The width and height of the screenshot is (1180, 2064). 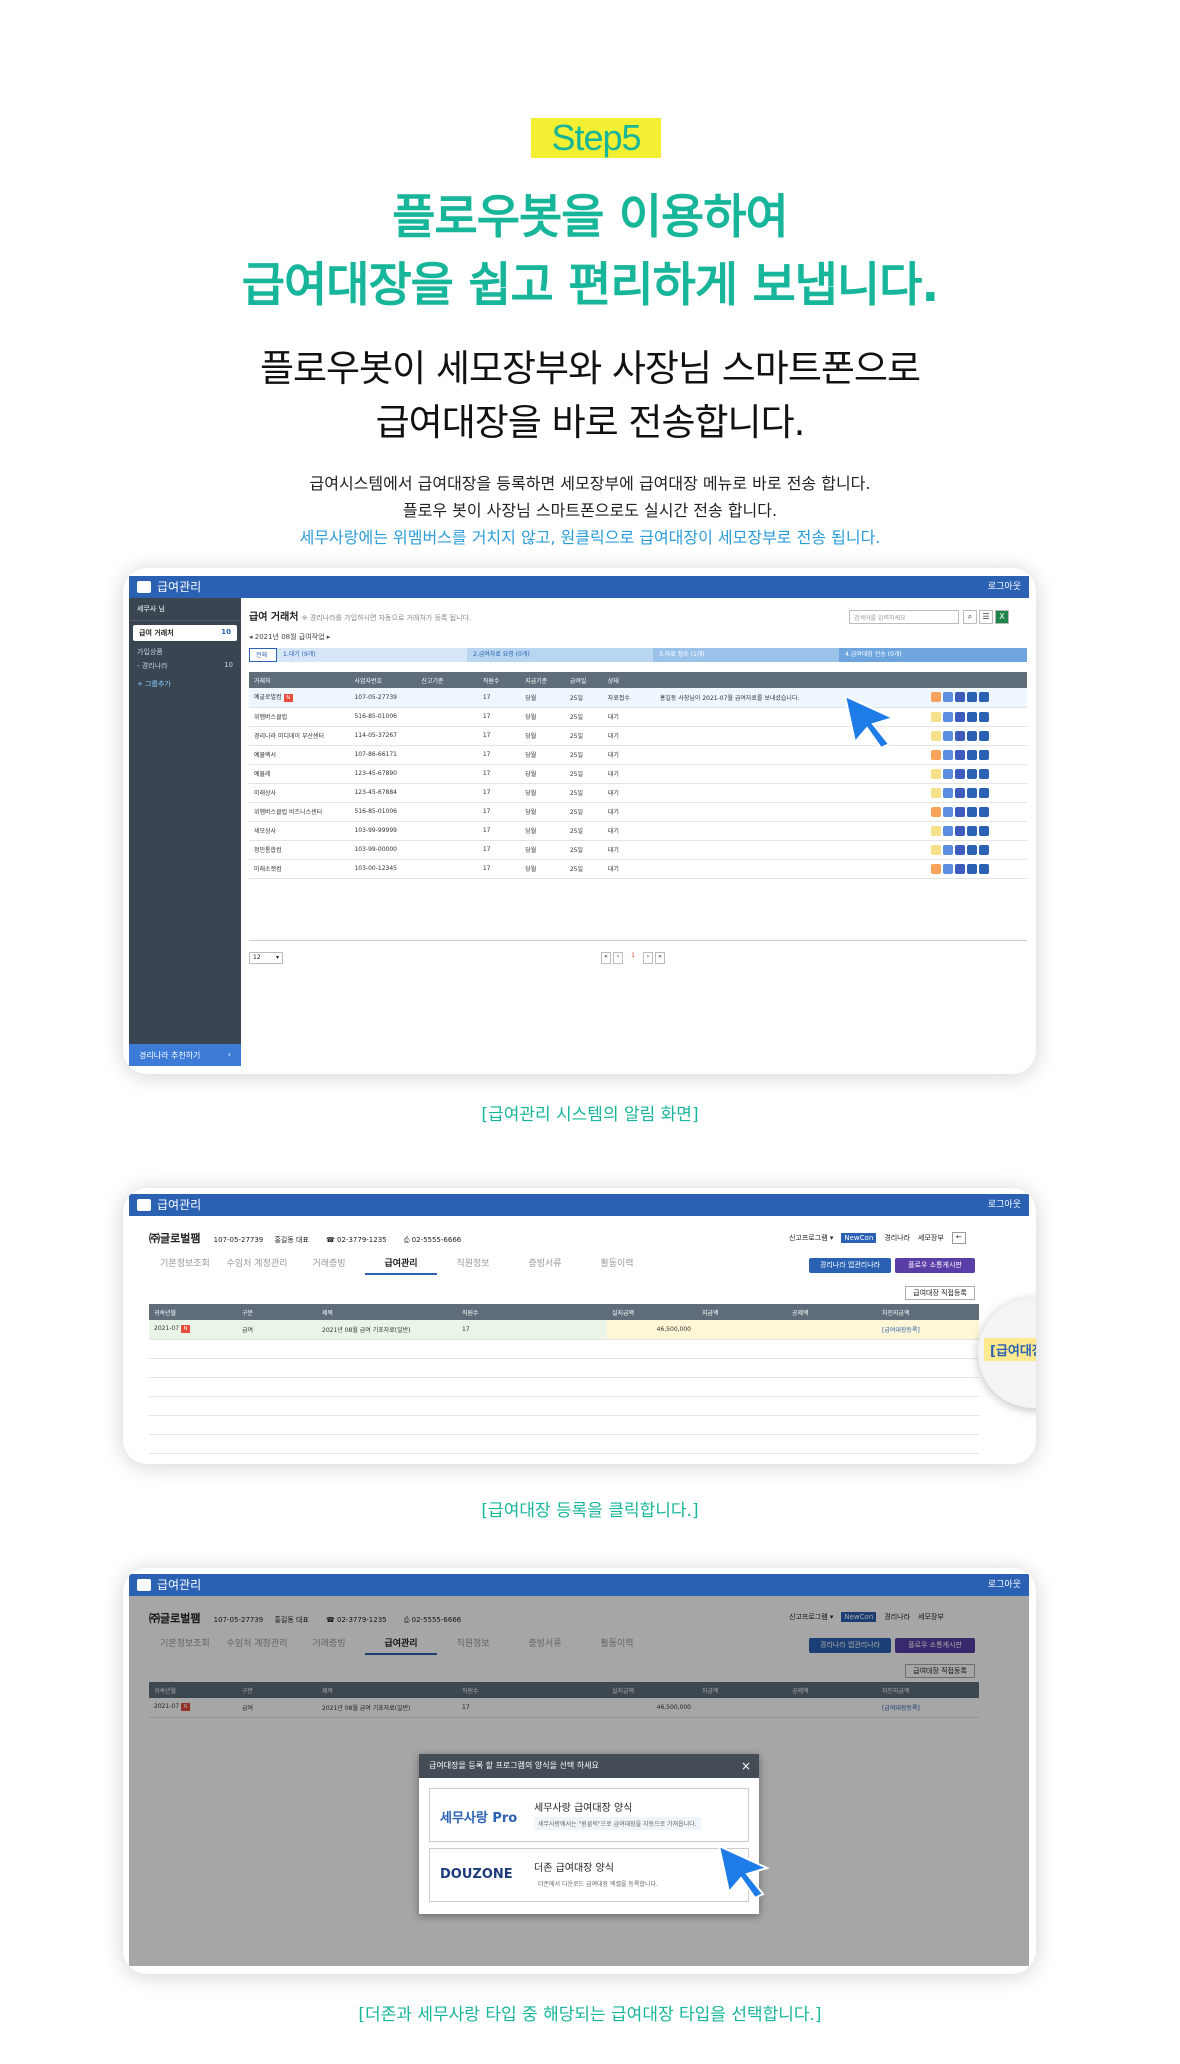 What do you see at coordinates (289, 637) in the screenshot?
I see `period-selector: ◂ 2021년 08월 급여작업 ▸` at bounding box center [289, 637].